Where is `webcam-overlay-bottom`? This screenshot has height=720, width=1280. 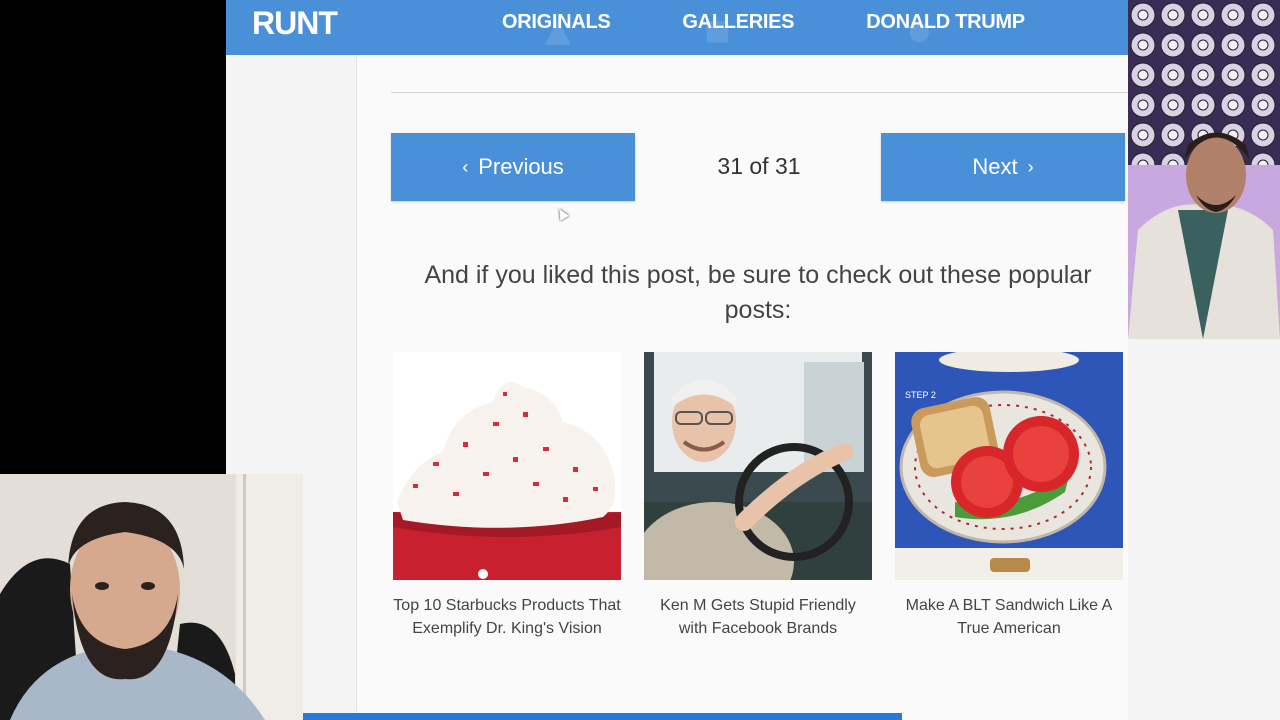
webcam-overlay-bottom is located at coordinates (151, 597).